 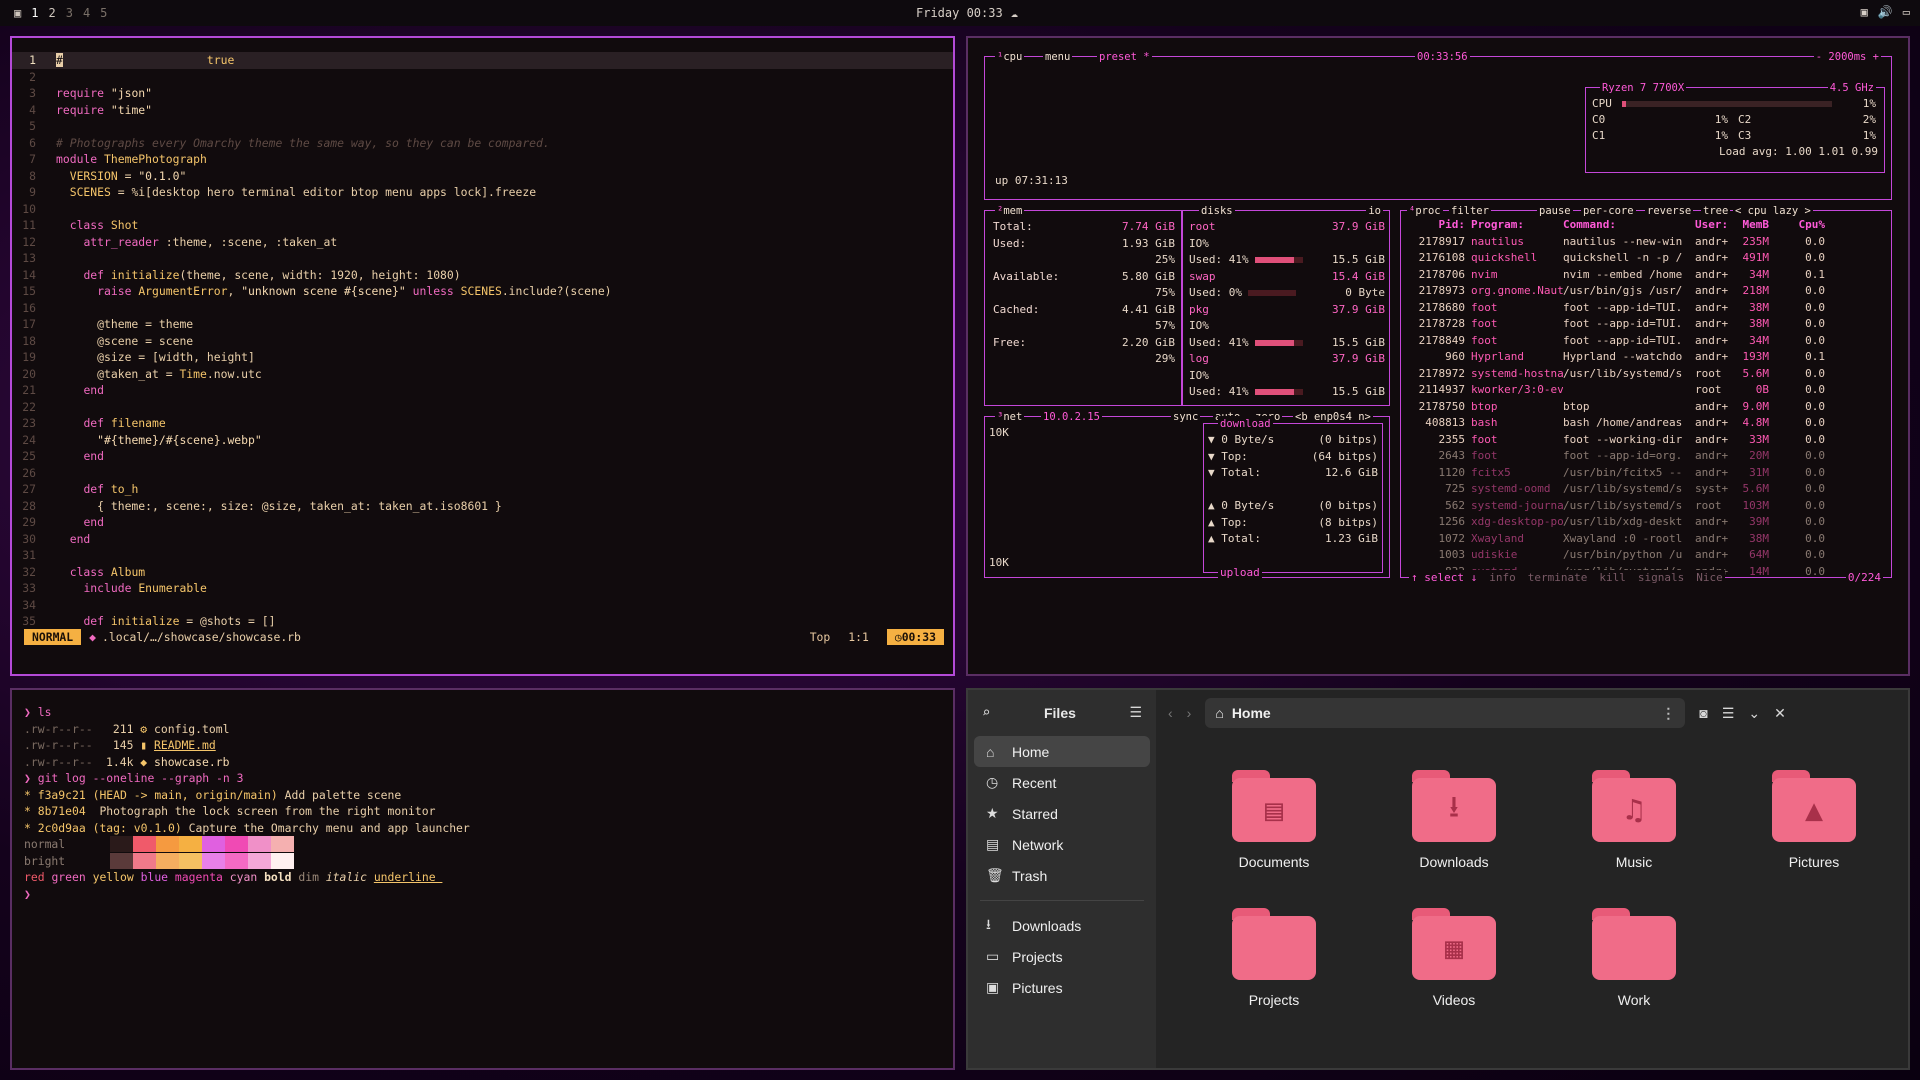 What do you see at coordinates (1454, 820) in the screenshot?
I see `folder-downloads: ⭳ Downloads` at bounding box center [1454, 820].